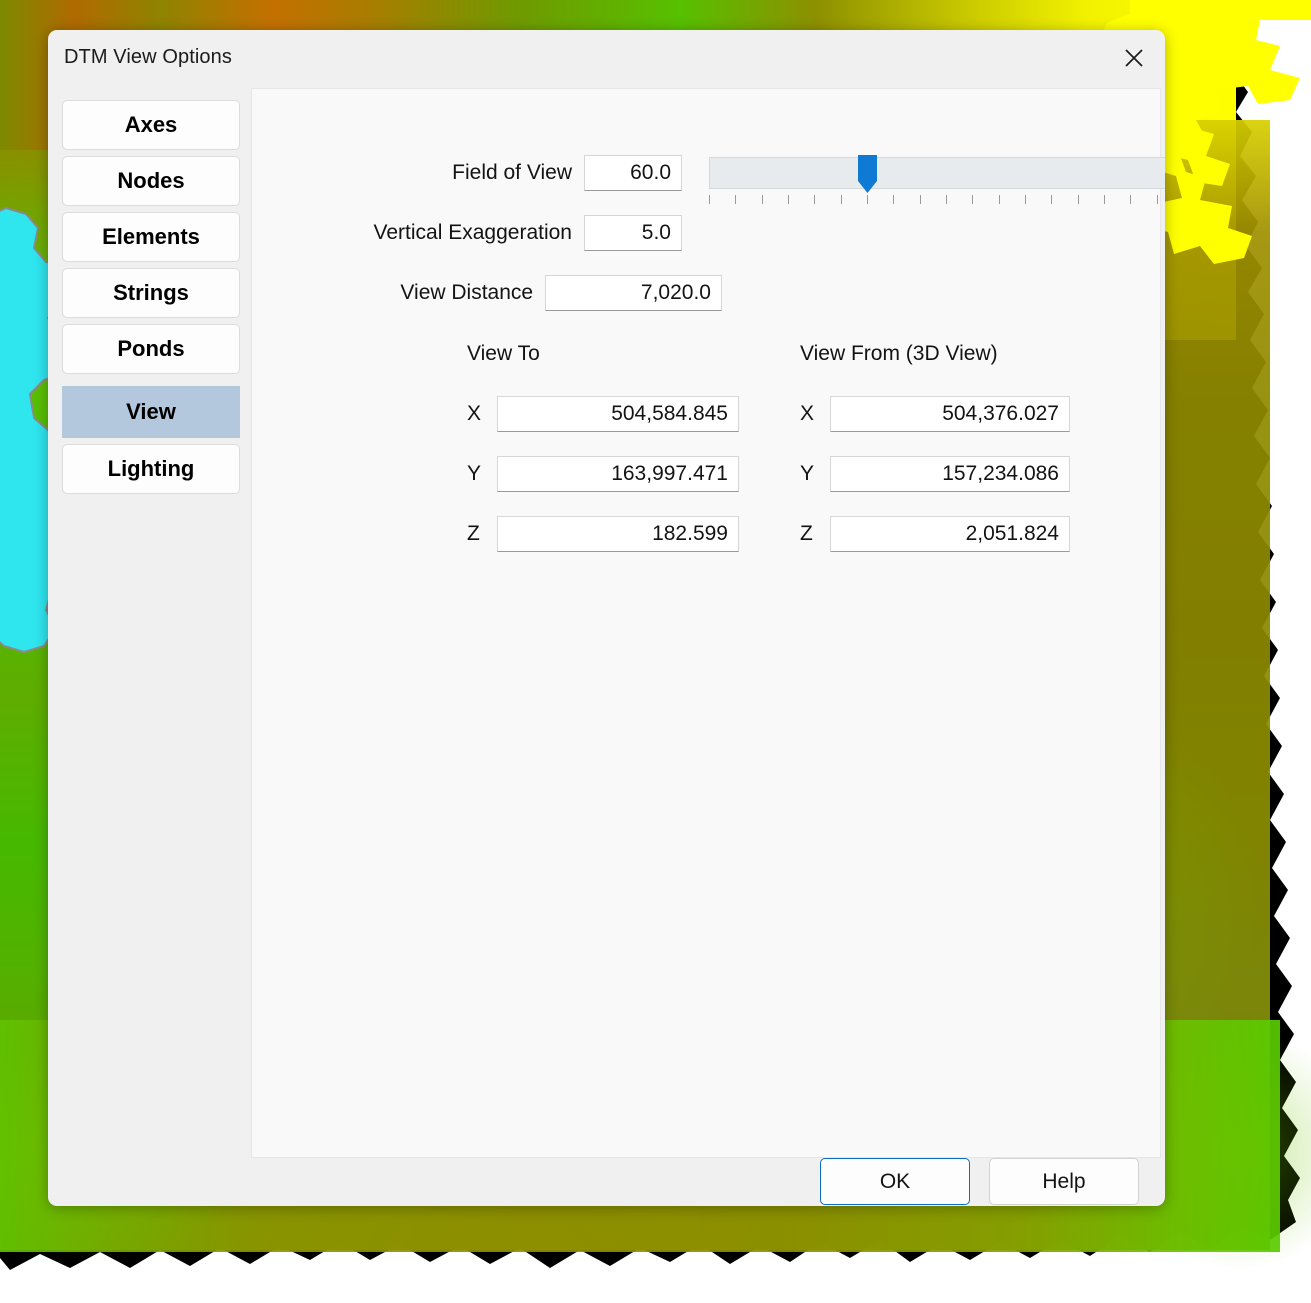 The image size is (1311, 1303). I want to click on view-to-x-row: X 504,584.845, so click(603, 414).